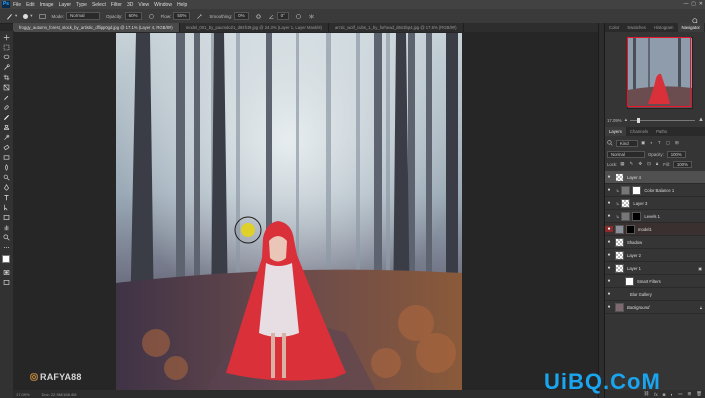 The height and width of the screenshot is (398, 705). I want to click on opacity-field: 60%, so click(133, 16).